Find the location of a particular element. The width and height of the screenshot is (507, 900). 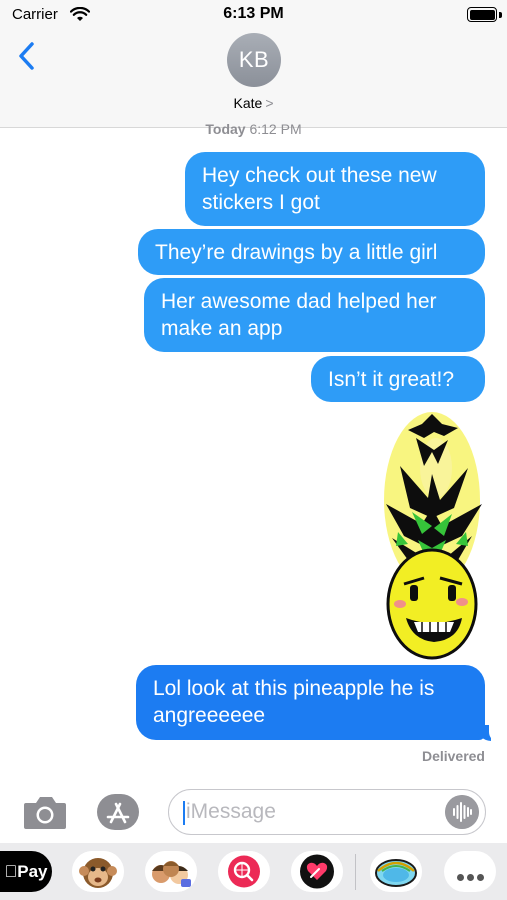

chevron-right-icon: > is located at coordinates (269, 103).